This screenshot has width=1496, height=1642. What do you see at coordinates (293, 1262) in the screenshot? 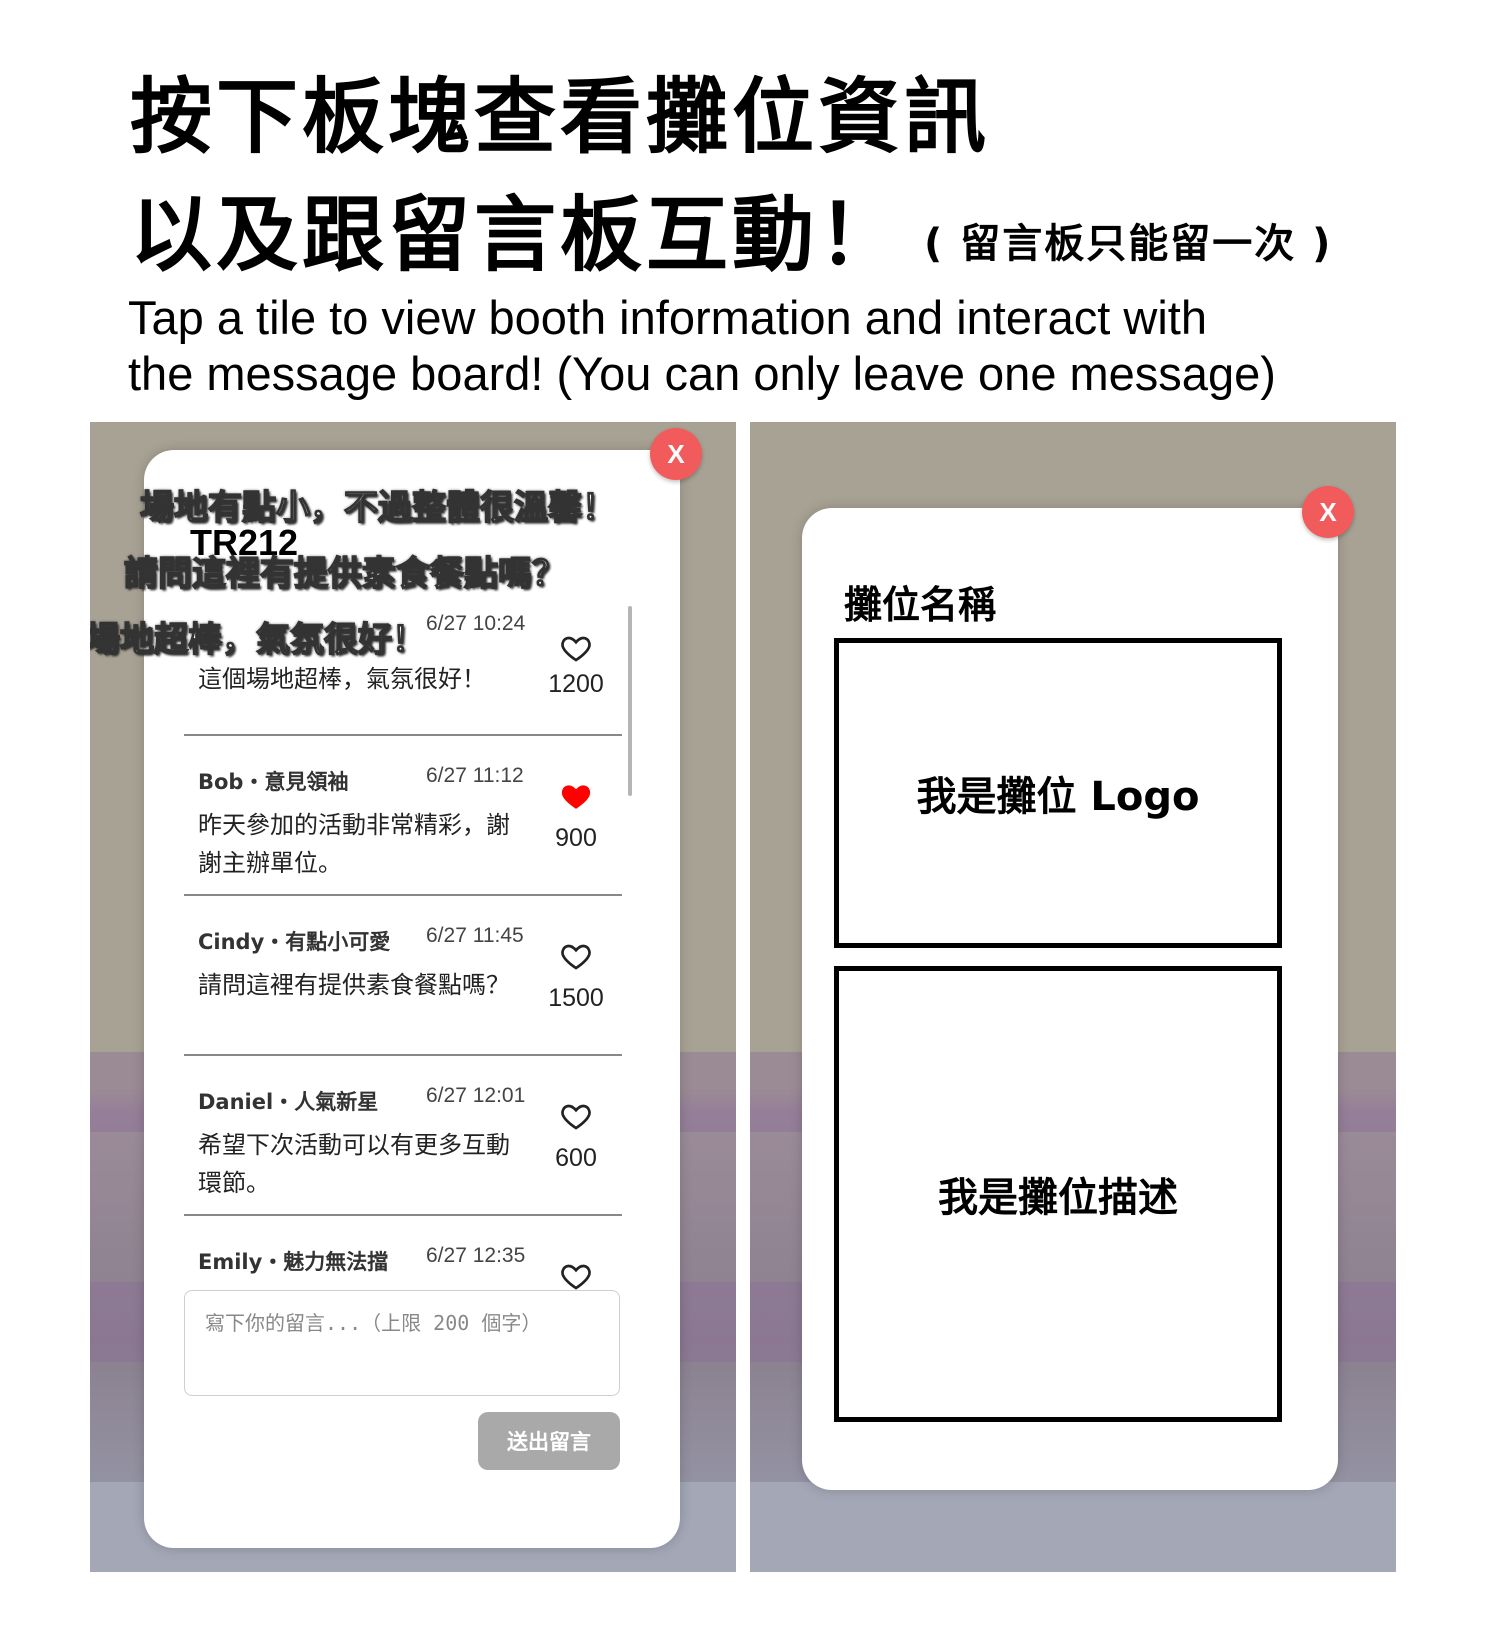
I see `comment-user: Emily・魅力無法擋` at bounding box center [293, 1262].